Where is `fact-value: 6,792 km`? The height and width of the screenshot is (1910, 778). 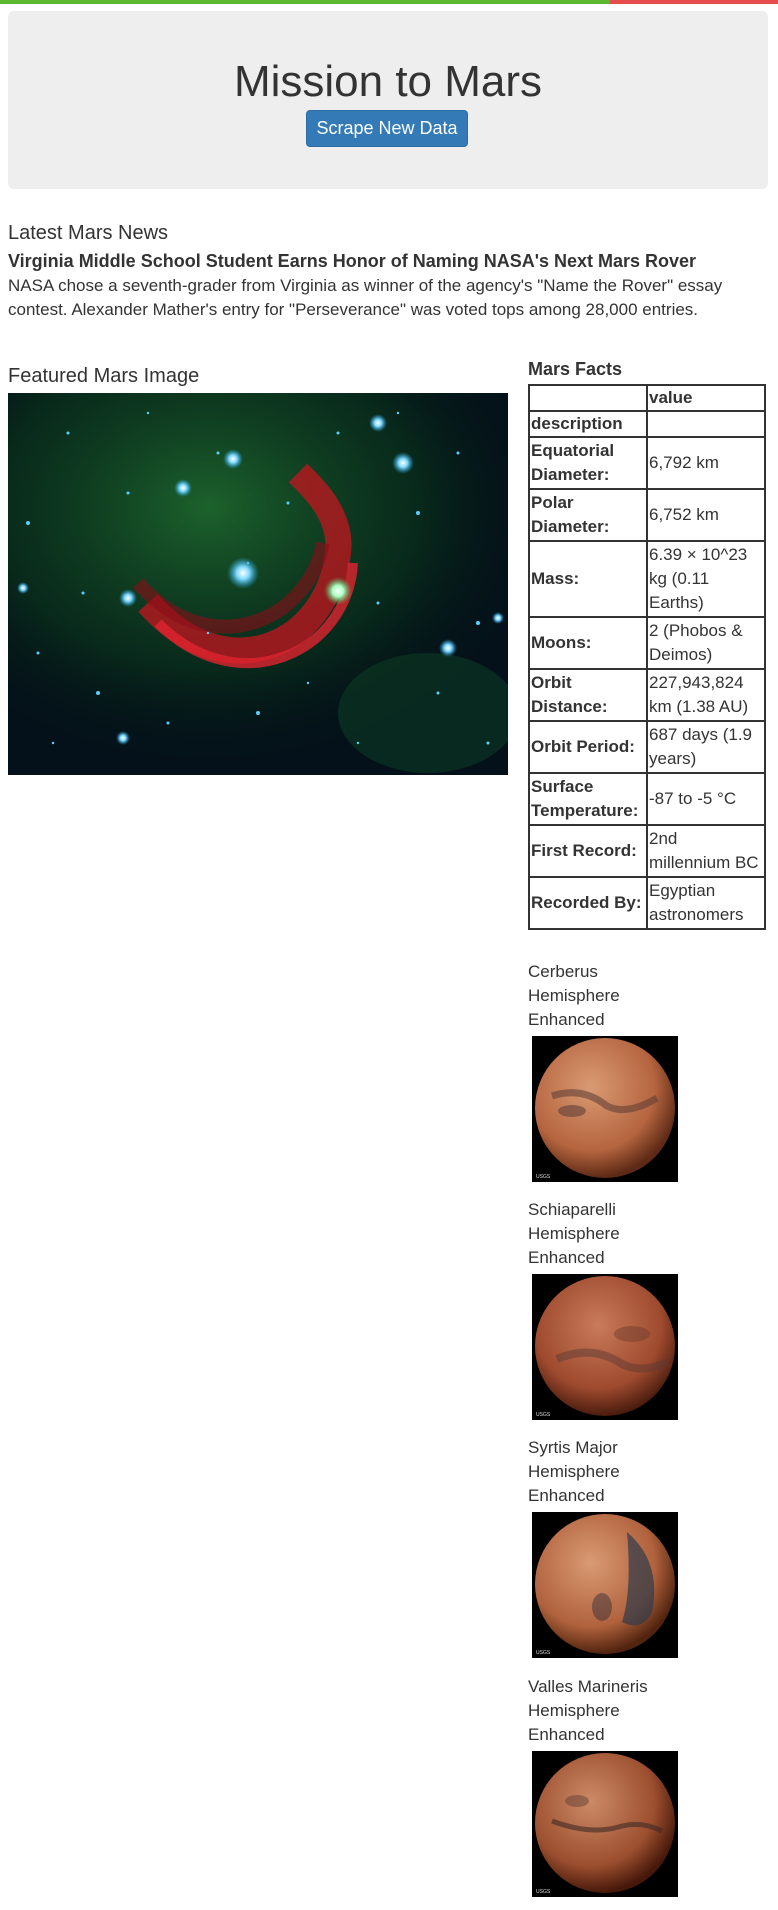 fact-value: 6,792 km is located at coordinates (706, 463).